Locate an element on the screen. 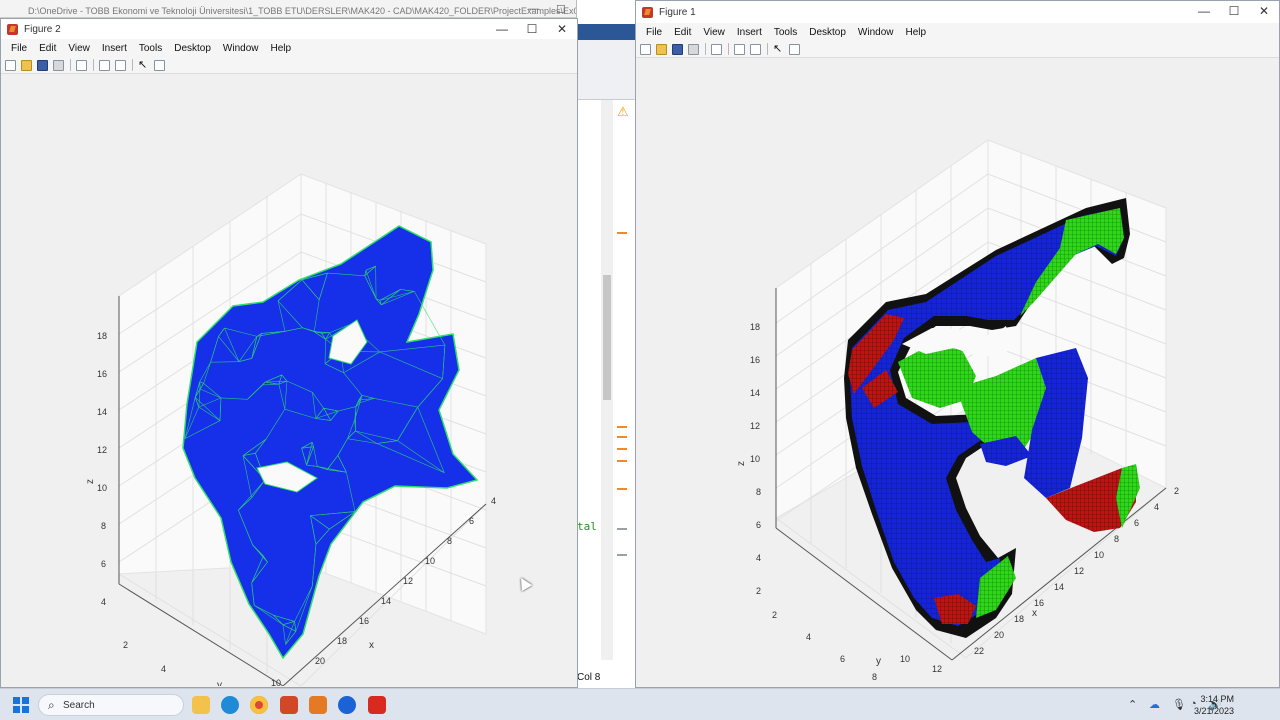 This screenshot has height=720, width=1280. editor-scrollbar is located at coordinates (607, 380).